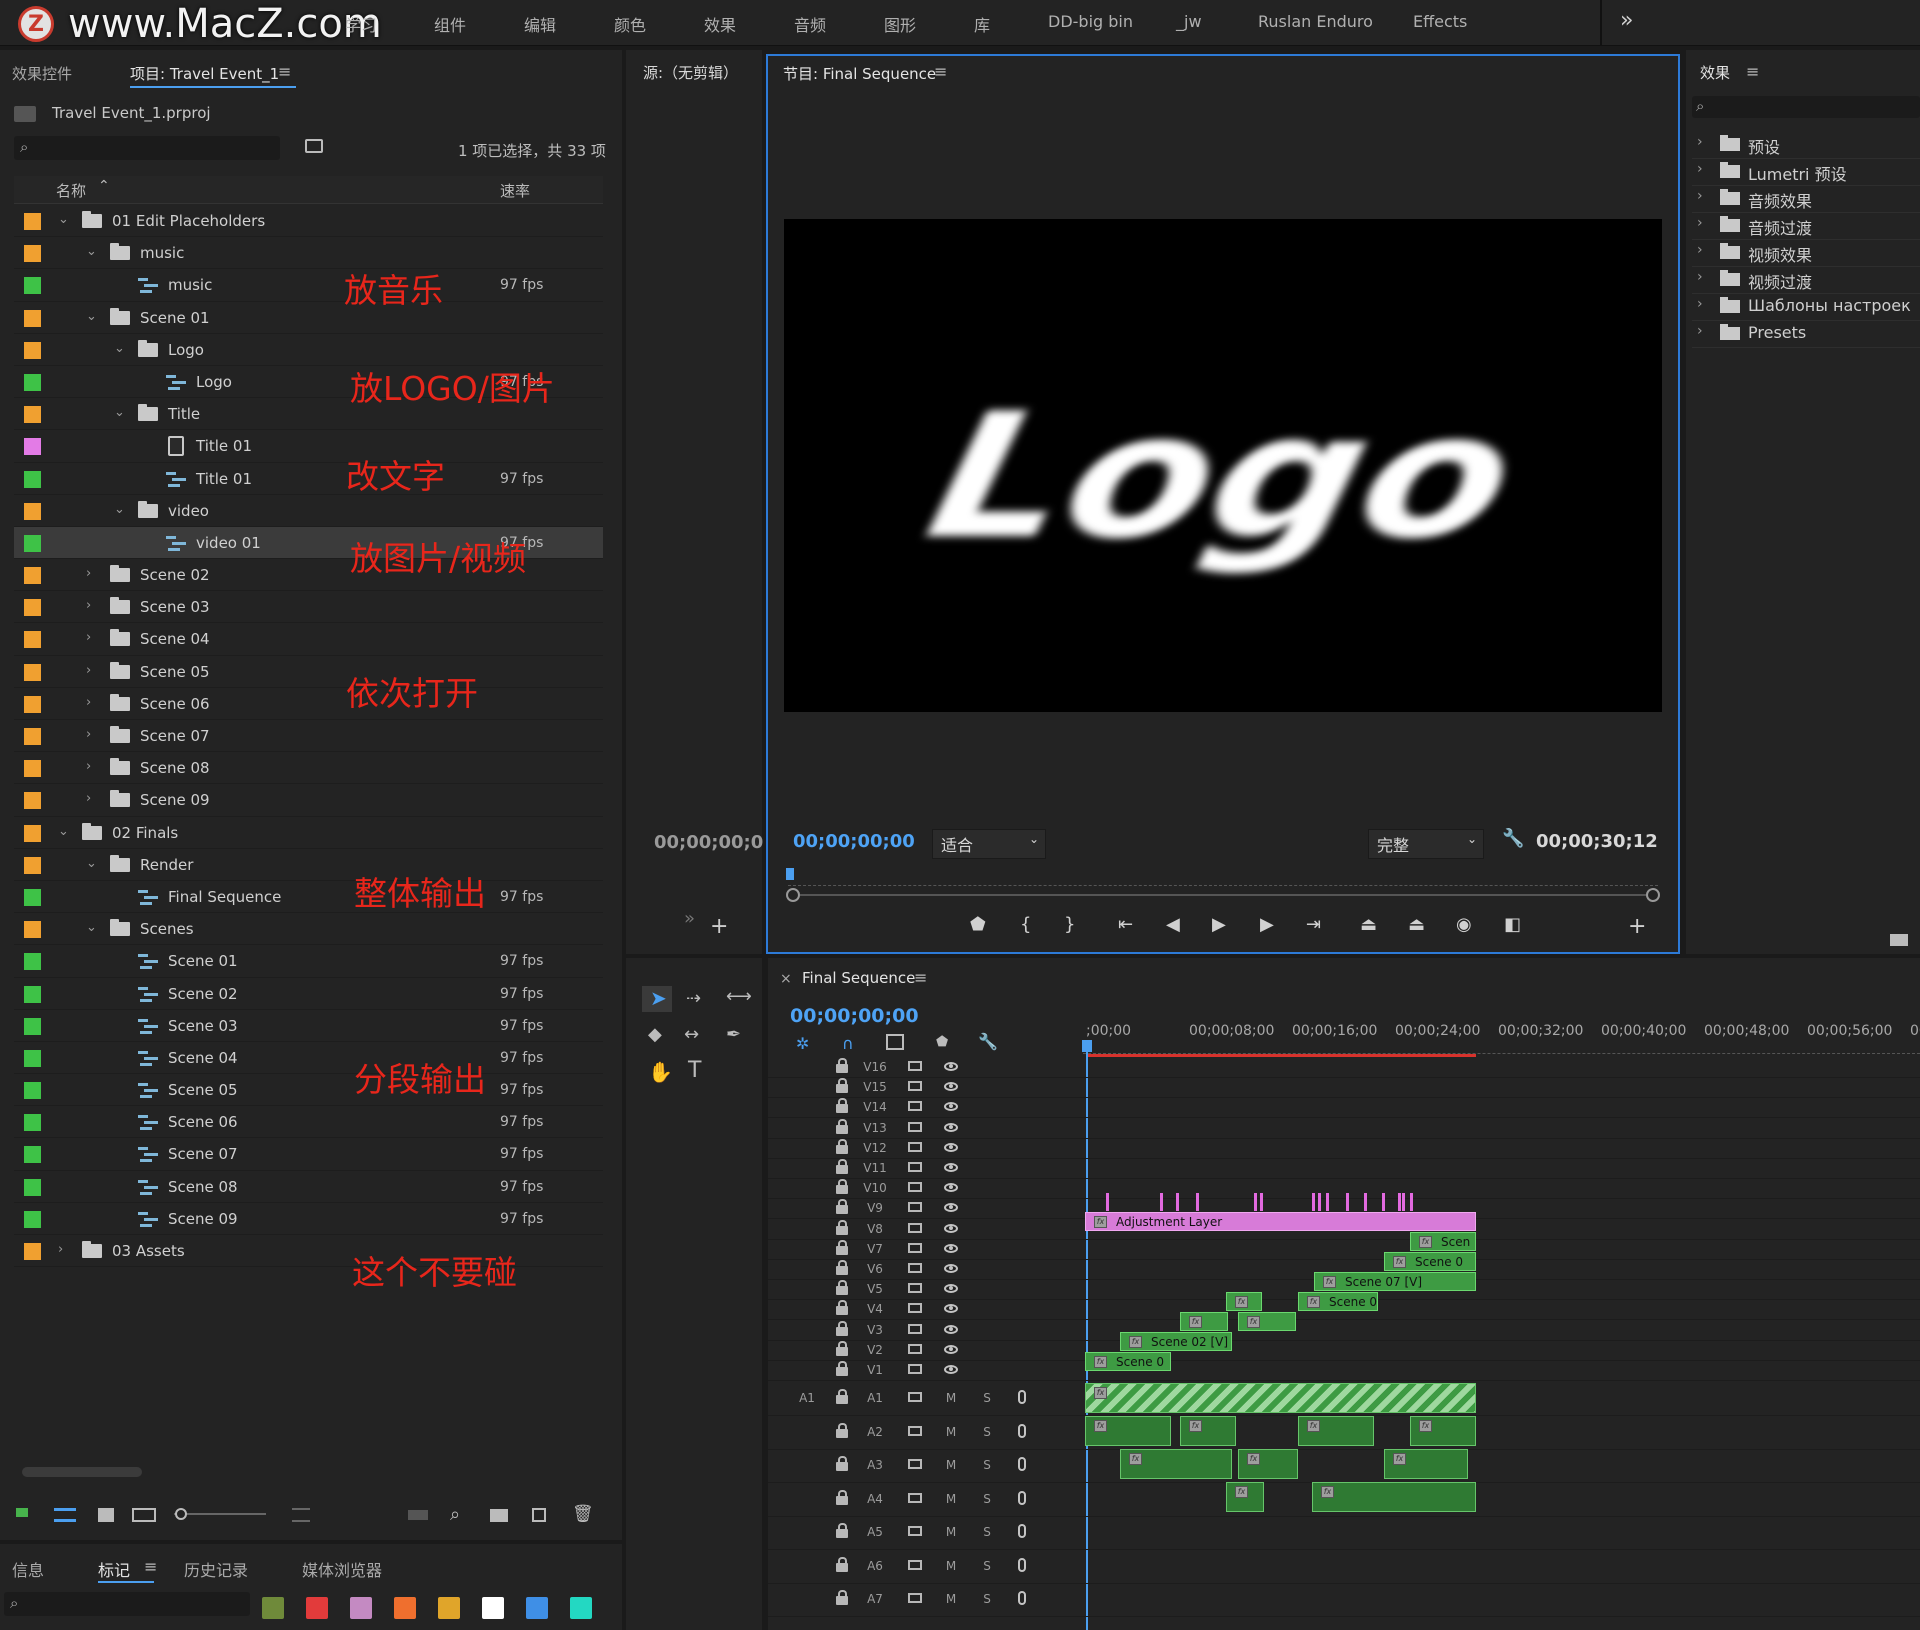 This screenshot has height=1630, width=1920. I want to click on timeline-ruler, so click(1501, 1048).